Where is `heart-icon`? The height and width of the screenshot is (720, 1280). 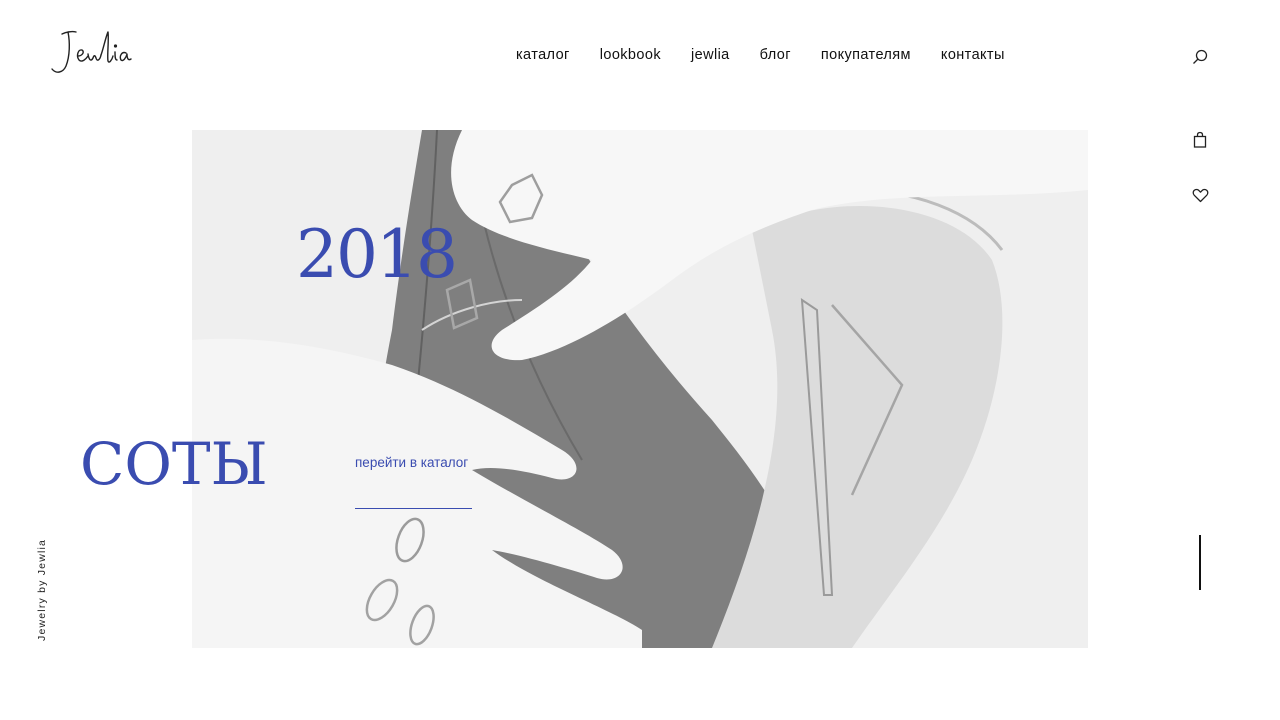
heart-icon is located at coordinates (1200, 195).